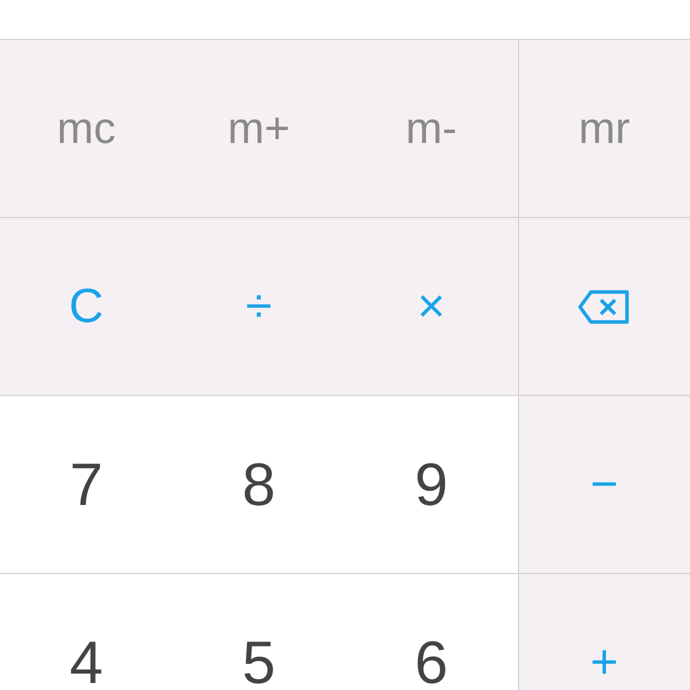 The image size is (690, 690). What do you see at coordinates (259, 128) in the screenshot?
I see `memory-key: m+` at bounding box center [259, 128].